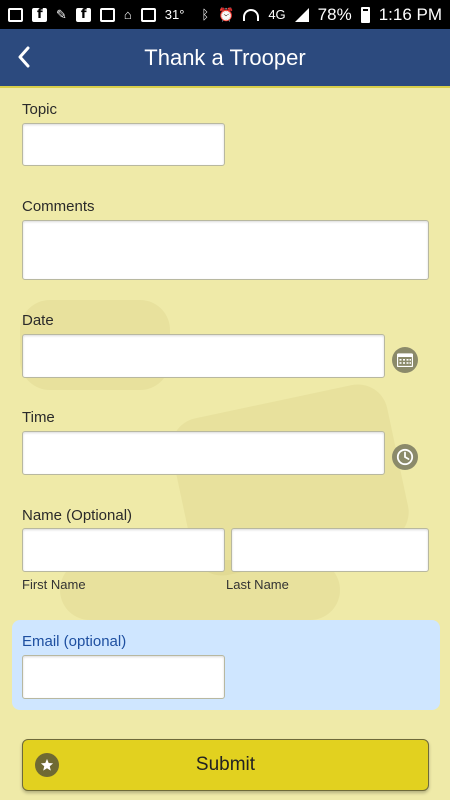 The image size is (450, 800). I want to click on battery-percent-text: 78%, so click(334, 14).